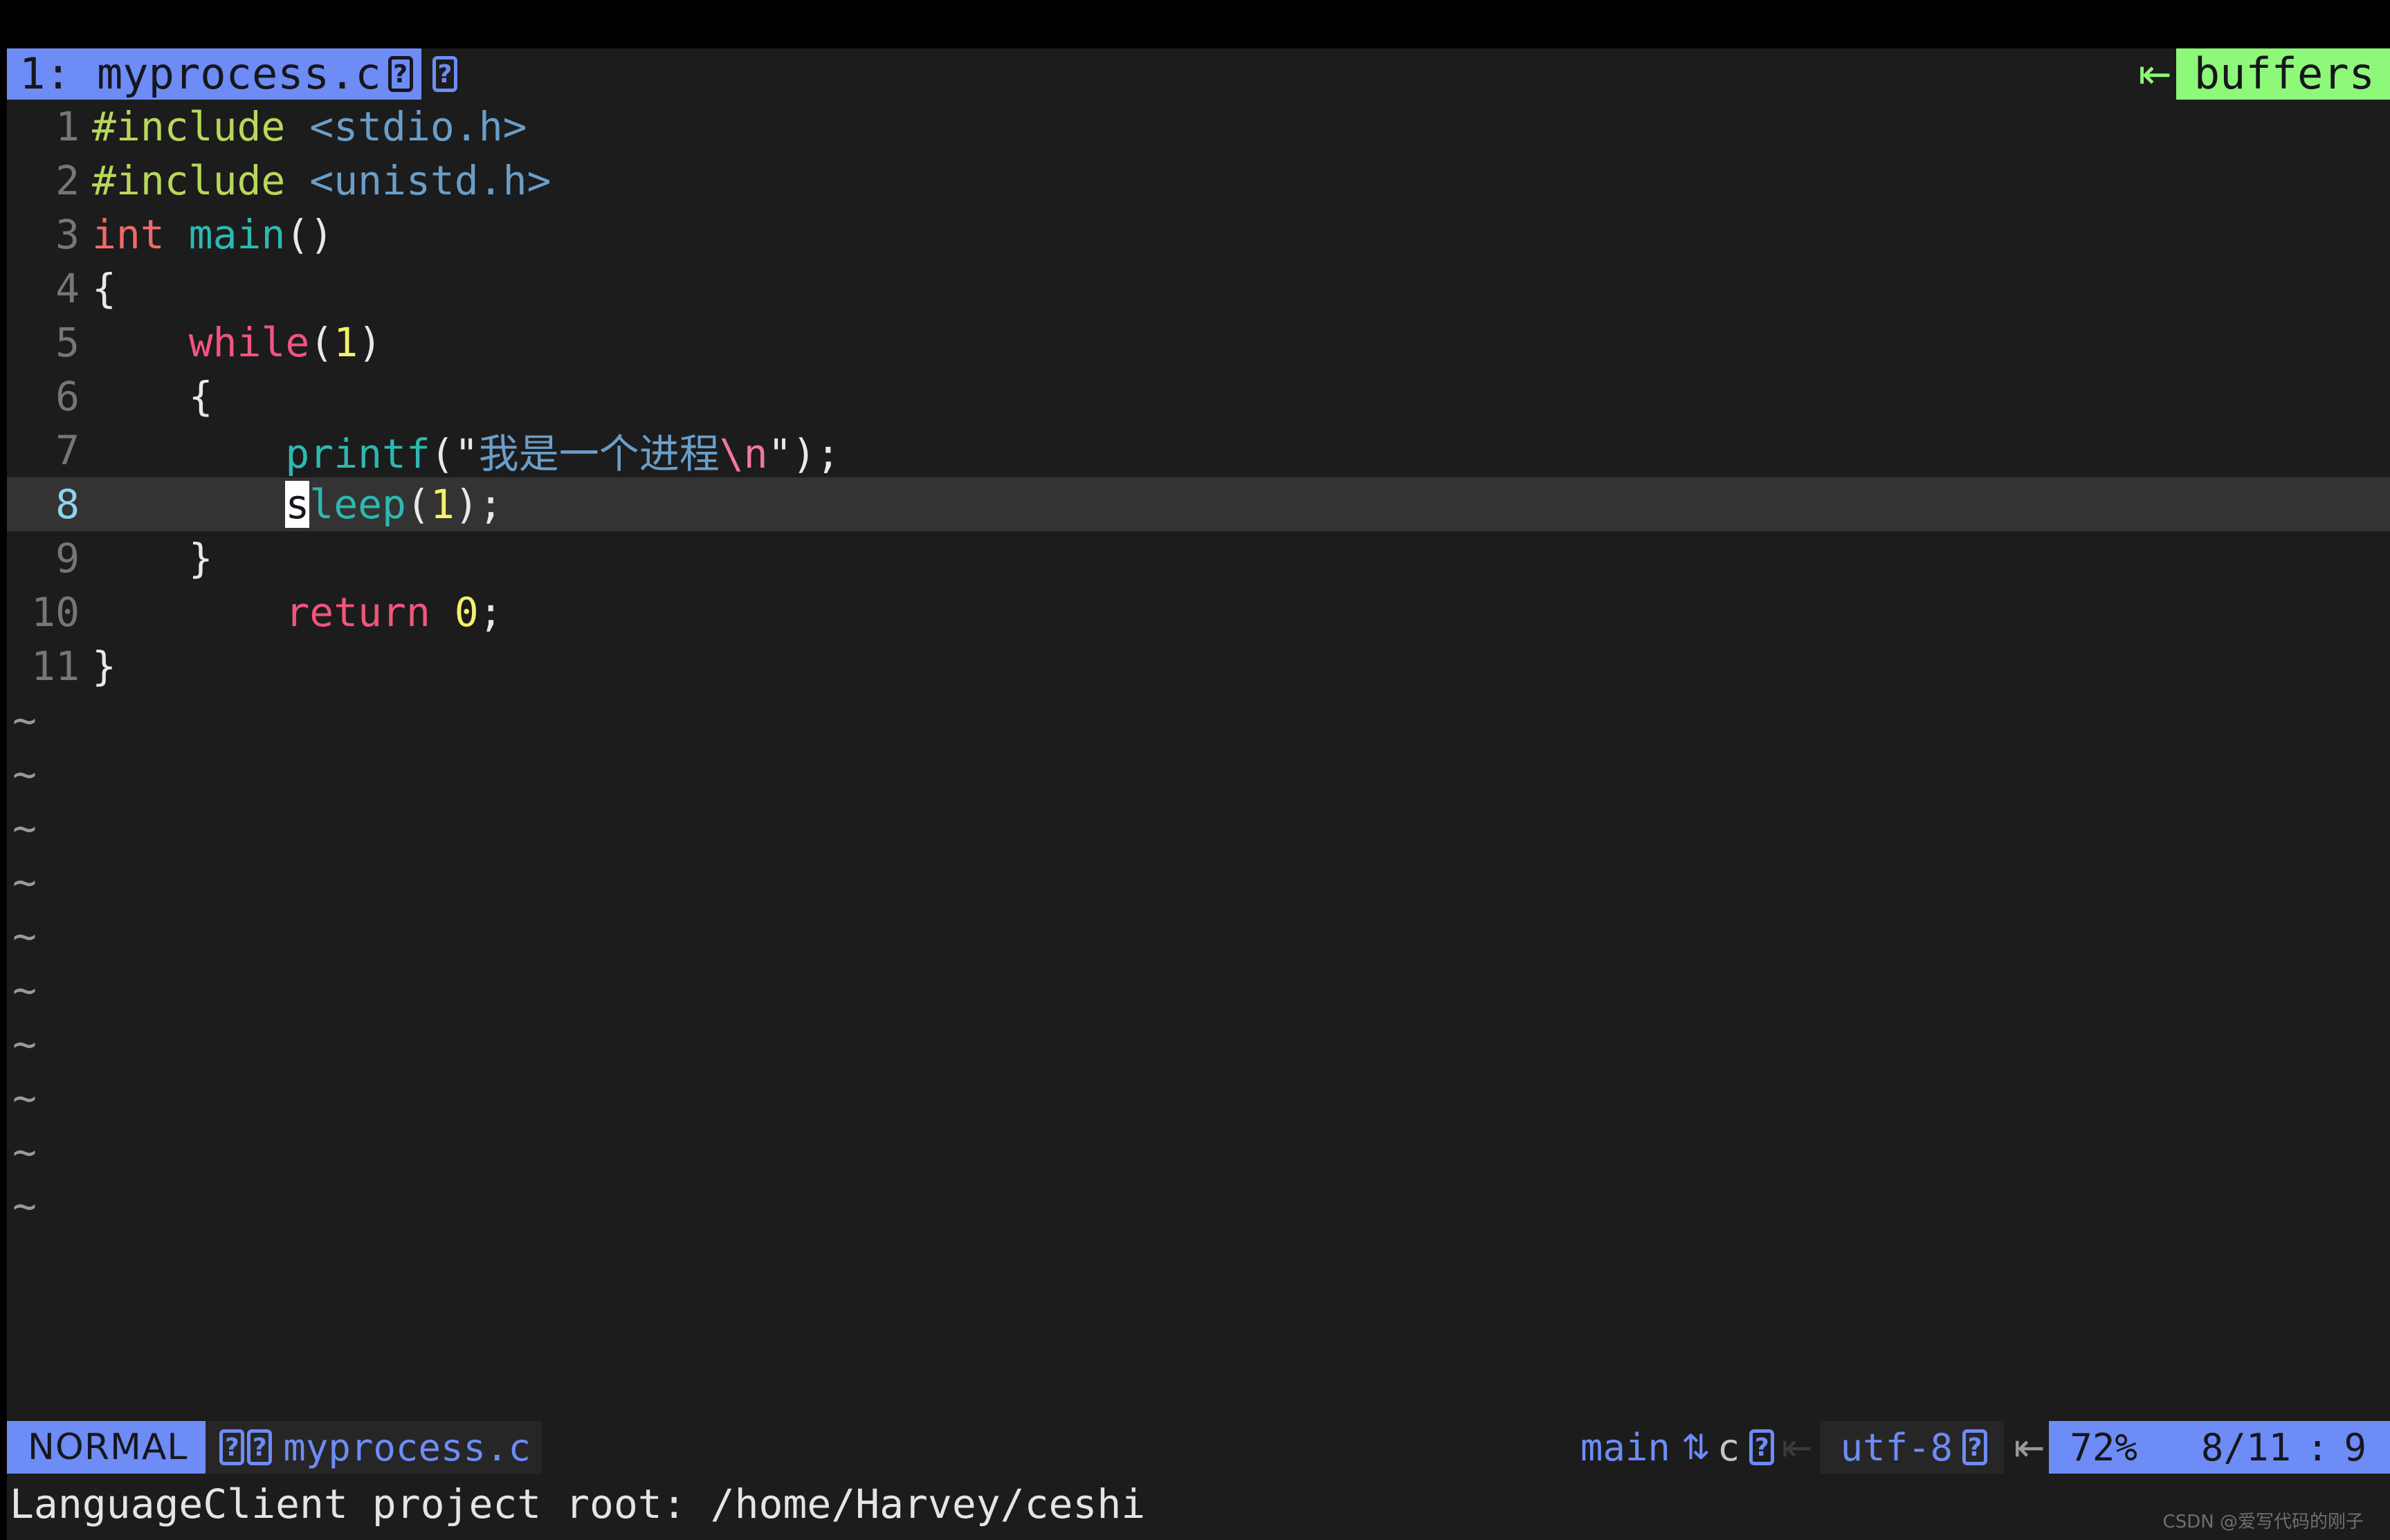  Describe the element at coordinates (200, 396) in the screenshot. I see `token-brace: {` at that location.